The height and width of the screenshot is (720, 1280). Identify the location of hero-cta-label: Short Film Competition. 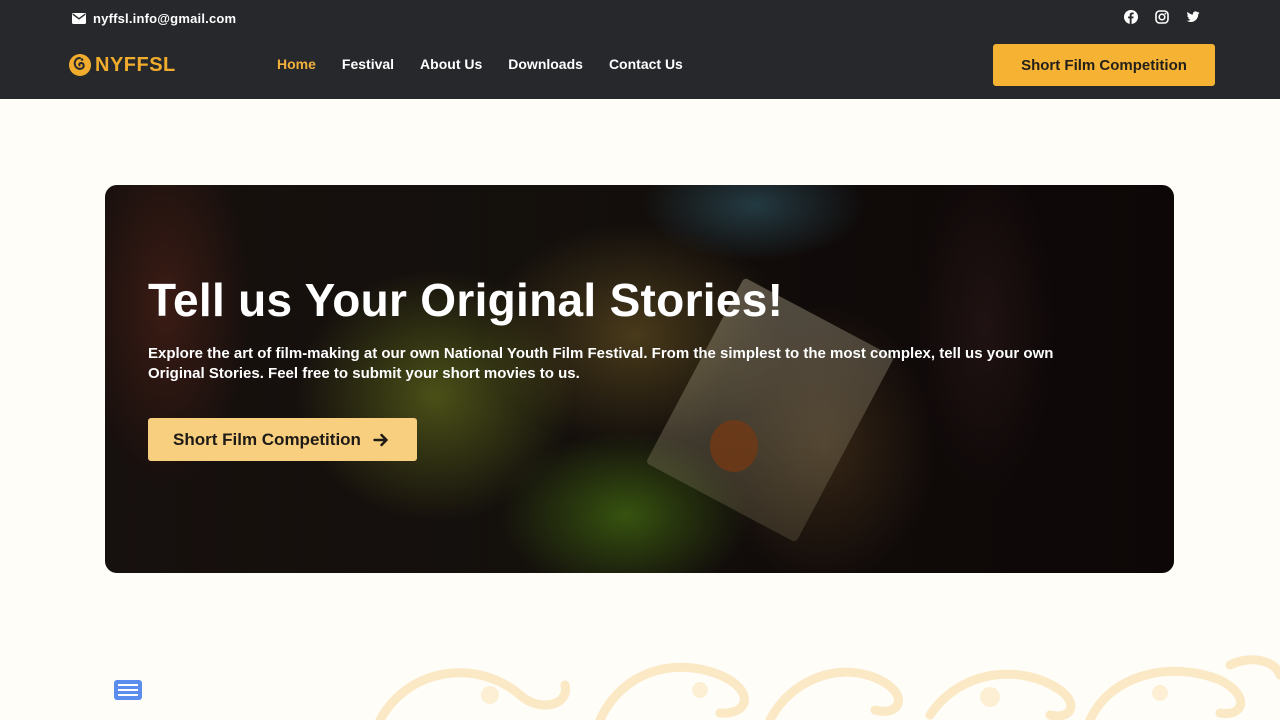
(267, 439).